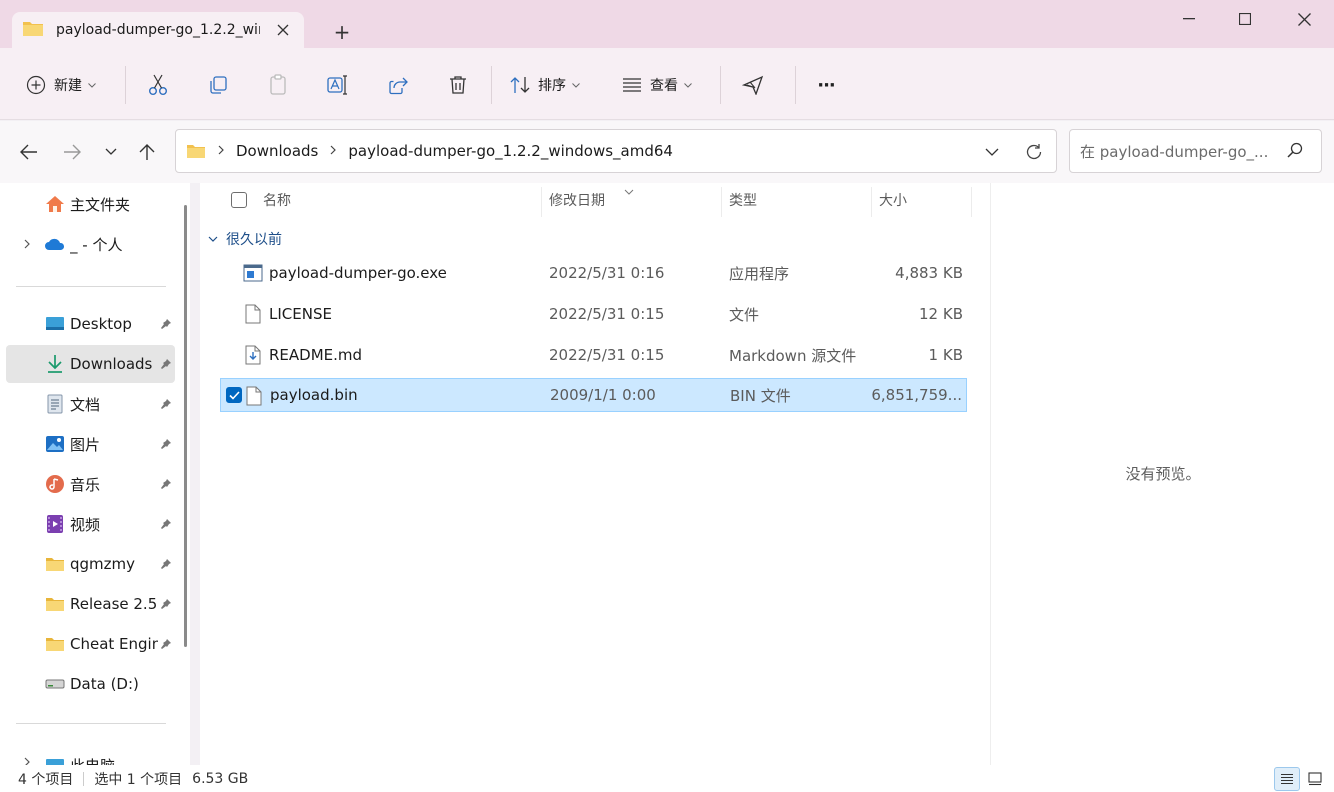  I want to click on column-header-size: 大小, so click(893, 200).